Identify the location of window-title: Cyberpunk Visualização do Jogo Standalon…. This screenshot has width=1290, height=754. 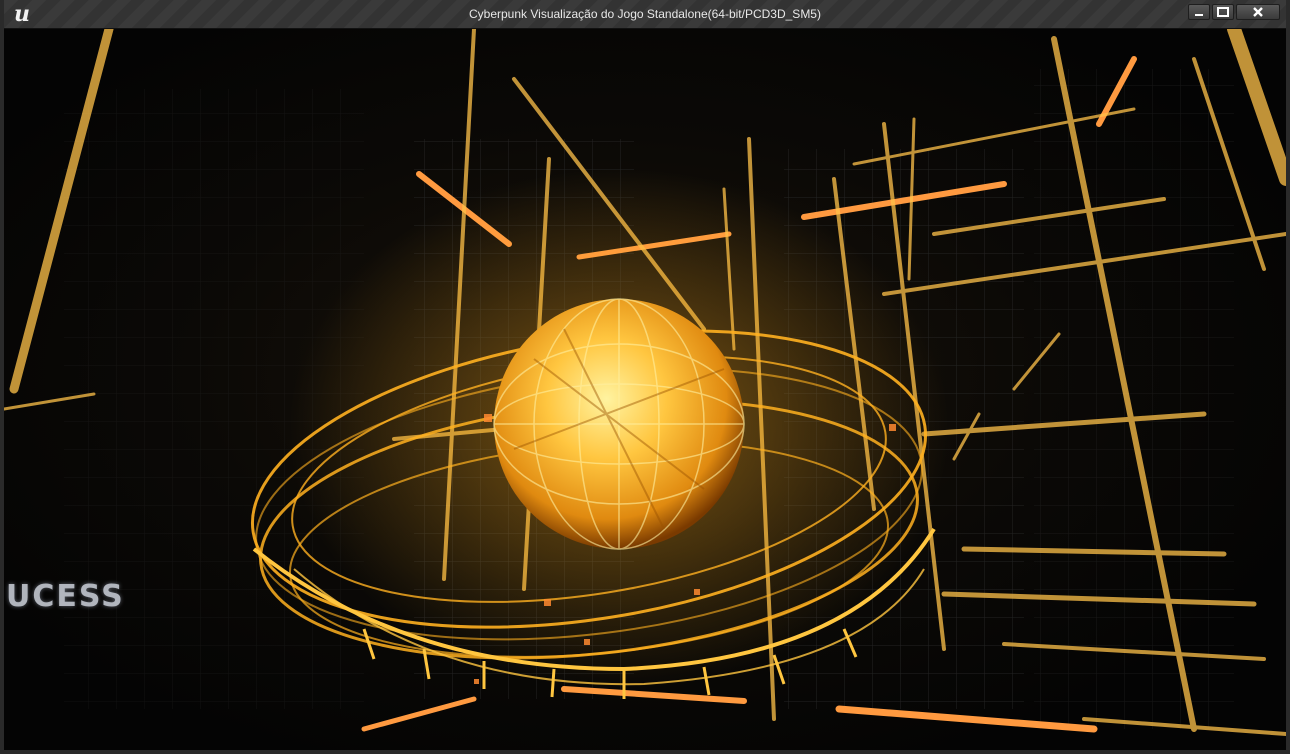
(645, 14).